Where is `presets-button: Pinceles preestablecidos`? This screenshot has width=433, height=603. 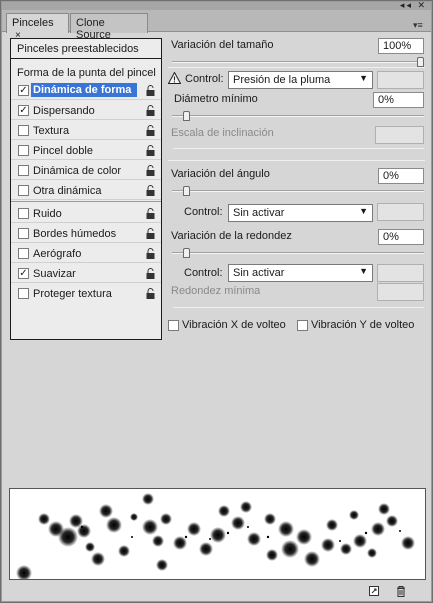 presets-button: Pinceles preestablecidos is located at coordinates (86, 49).